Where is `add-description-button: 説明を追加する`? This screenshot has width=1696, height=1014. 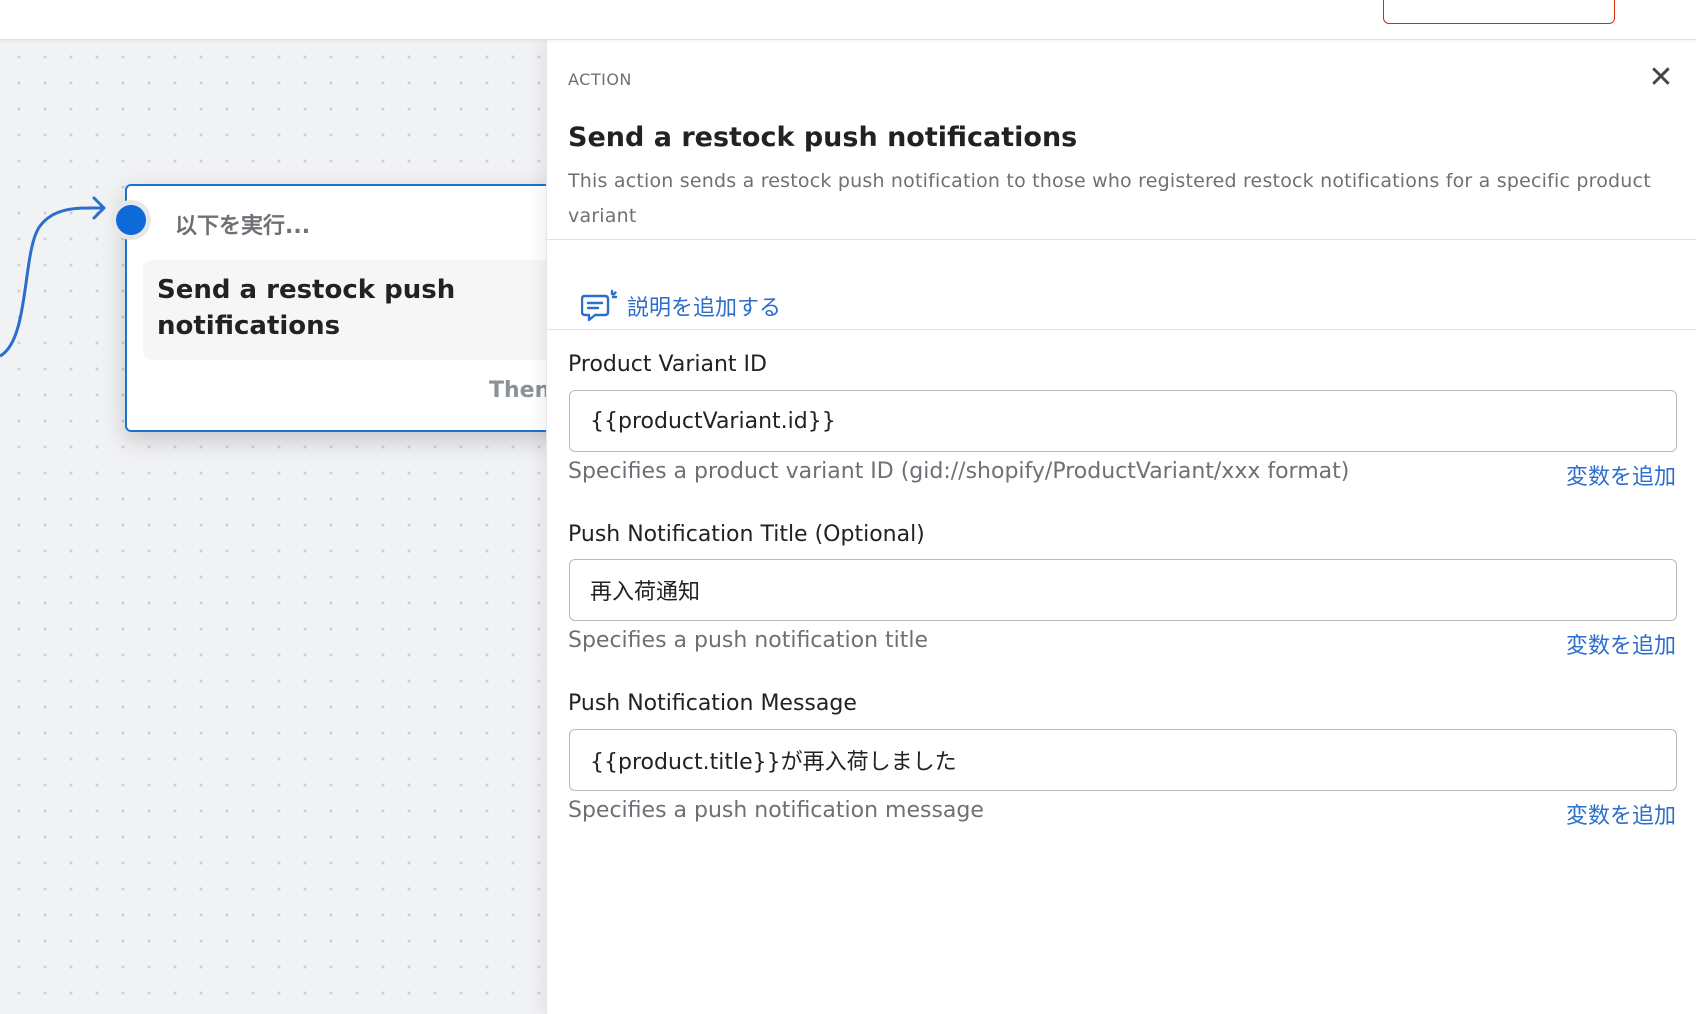
add-description-button: 説明を追加する is located at coordinates (681, 306).